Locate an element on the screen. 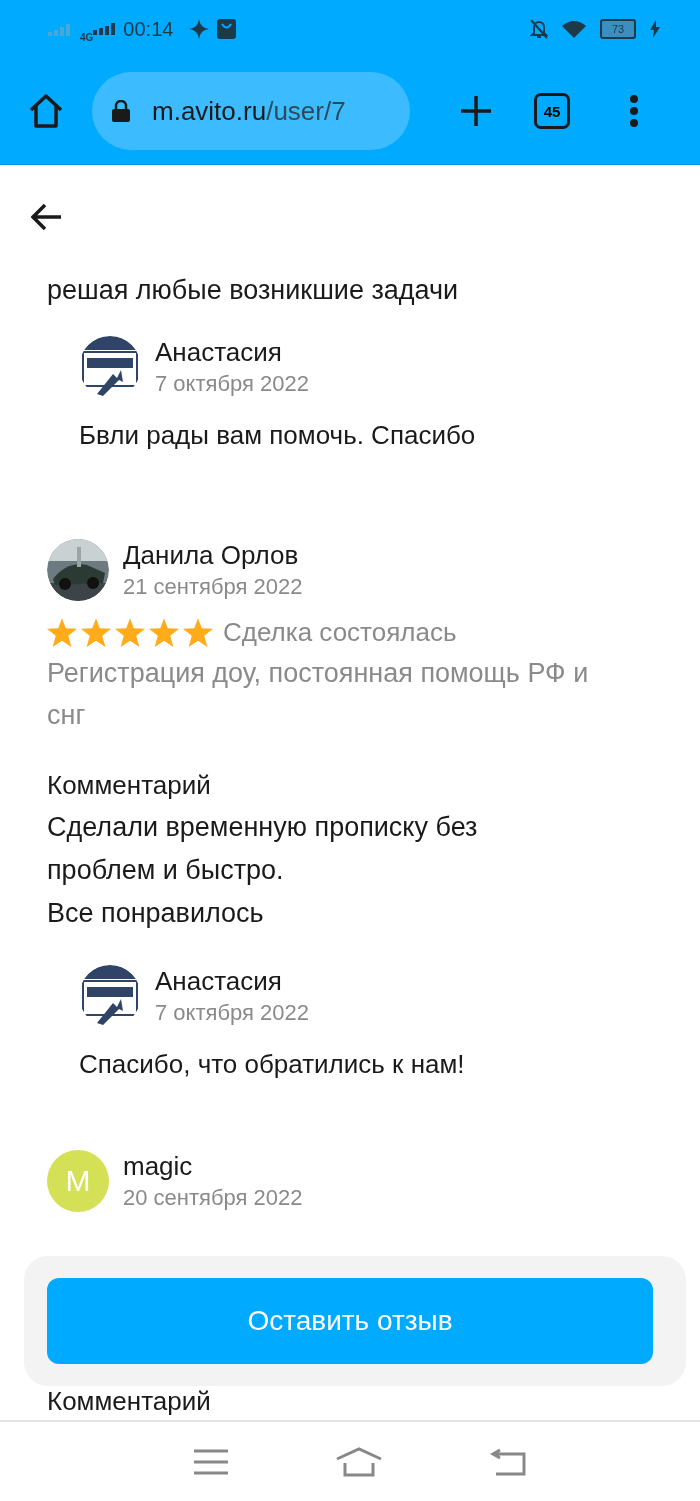 Image resolution: width=700 pixels, height=1501 pixels. sparkle-icon is located at coordinates (199, 29).